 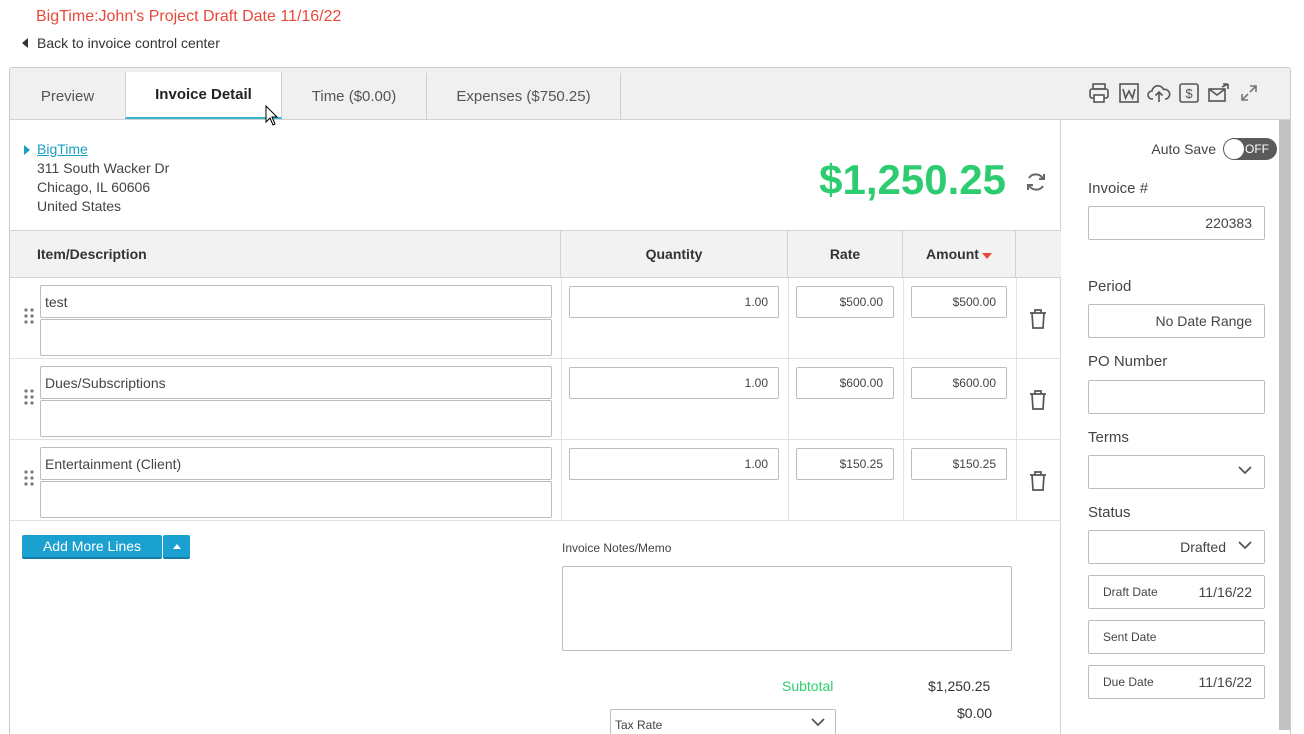 What do you see at coordinates (25, 43) in the screenshot?
I see `back-caret-icon` at bounding box center [25, 43].